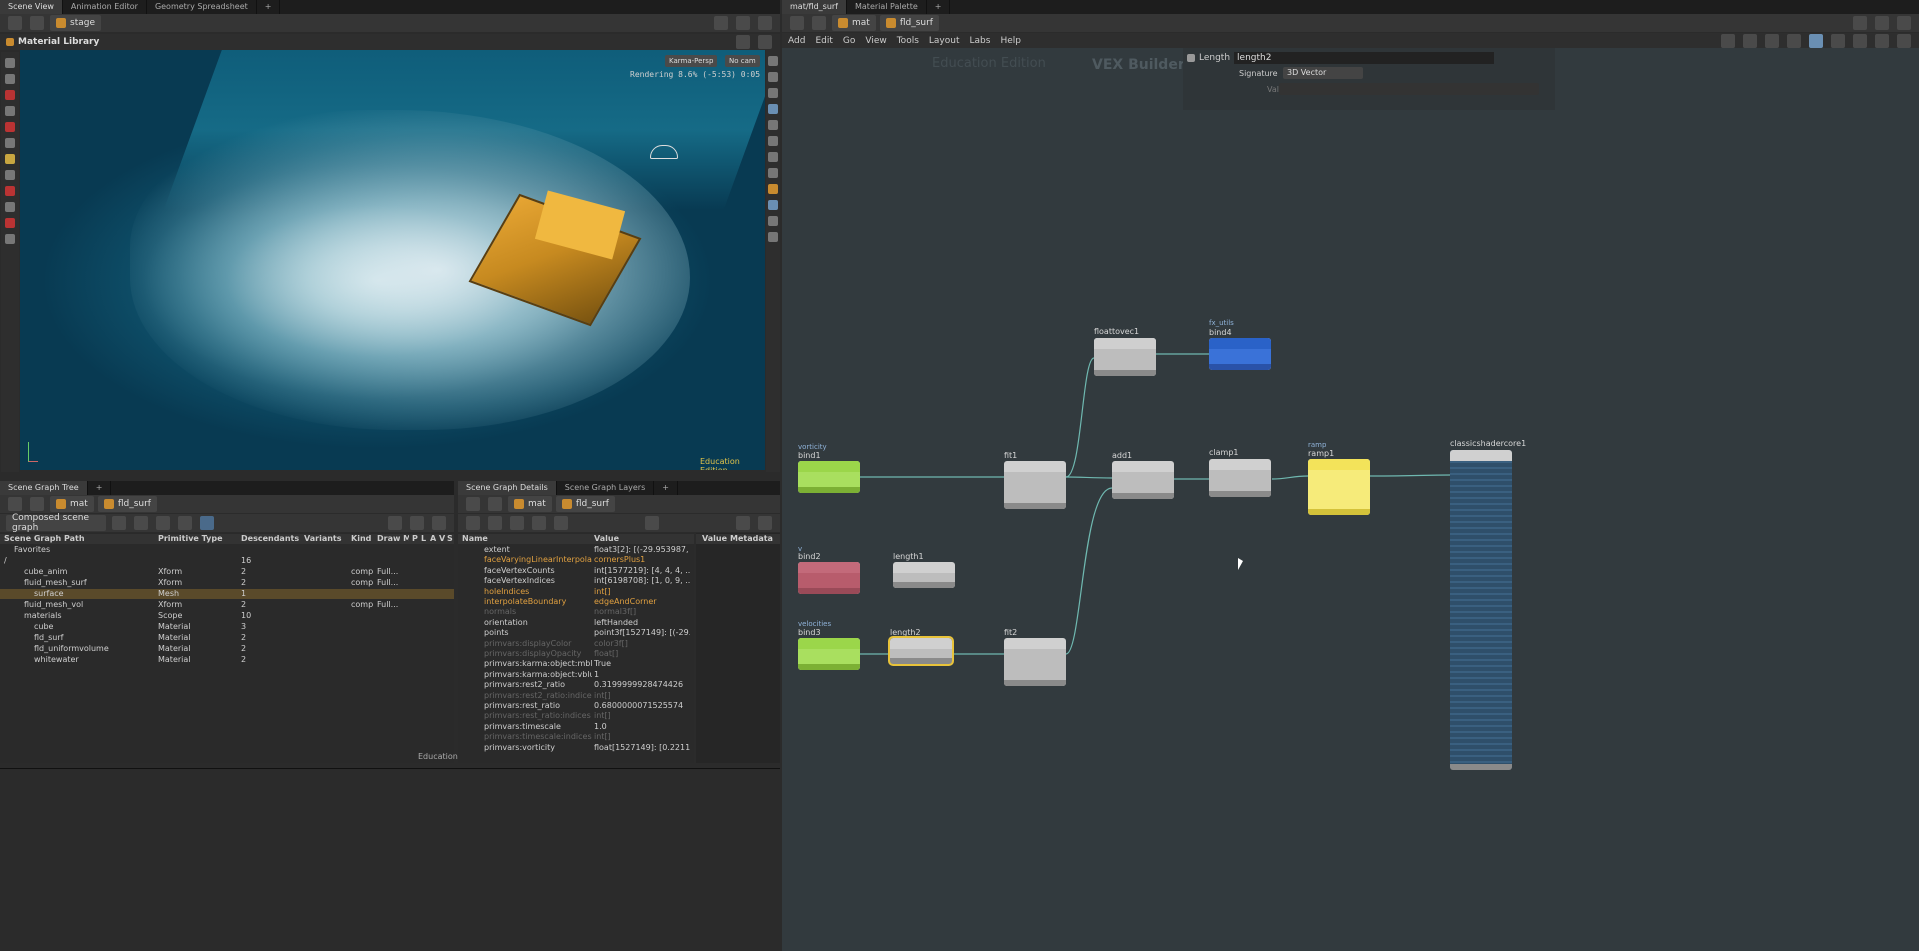  What do you see at coordinates (765, 523) in the screenshot?
I see `help-icon` at bounding box center [765, 523].